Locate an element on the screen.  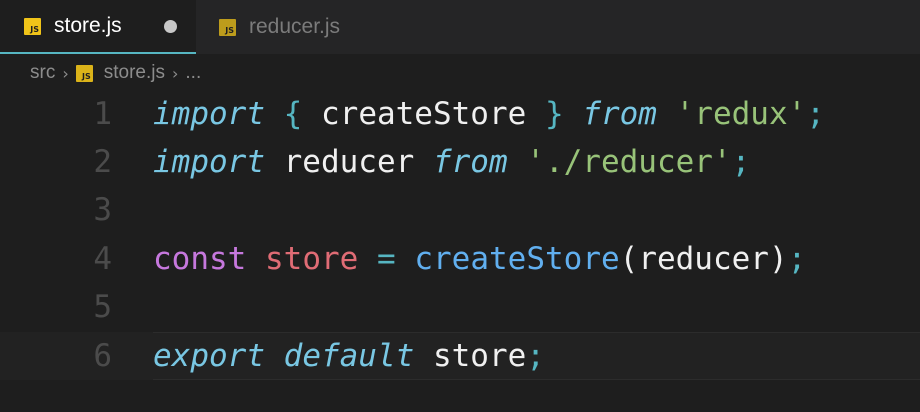
code-line: 3 is located at coordinates (460, 210).